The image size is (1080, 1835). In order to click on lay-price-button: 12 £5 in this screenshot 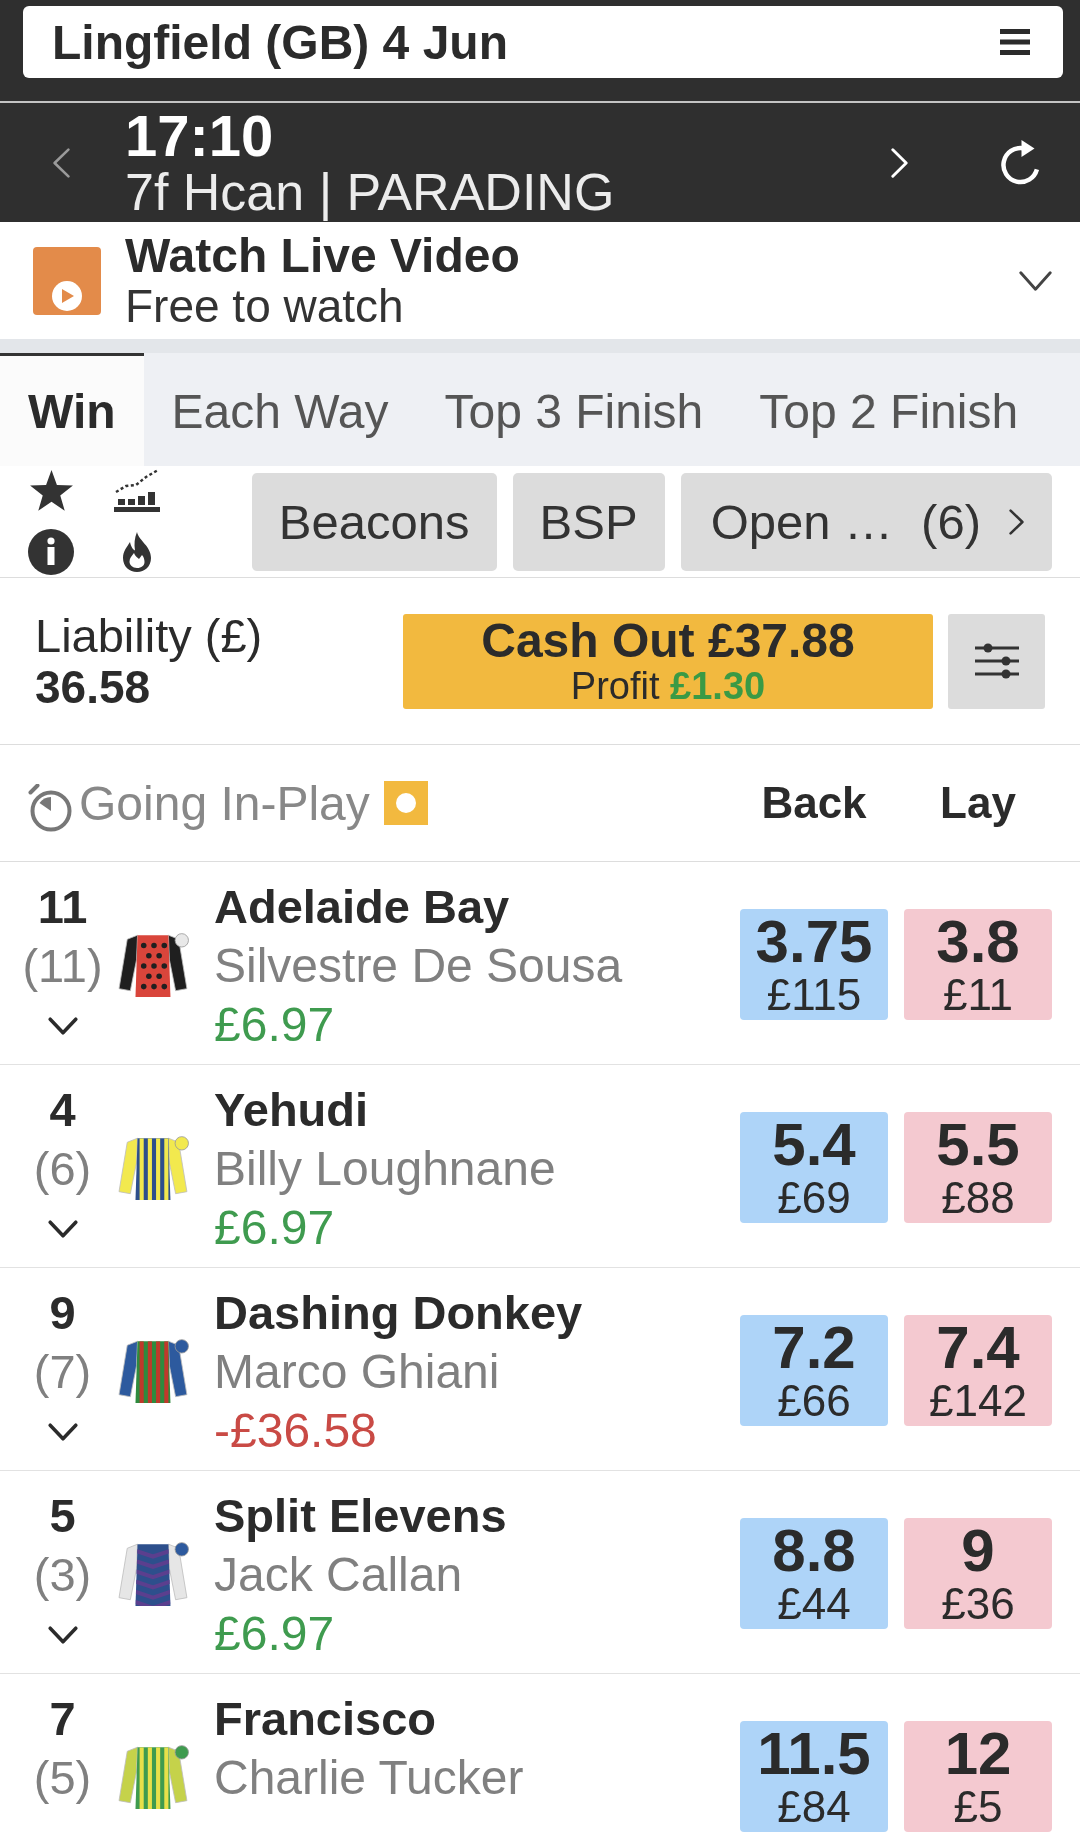, I will do `click(978, 1776)`.